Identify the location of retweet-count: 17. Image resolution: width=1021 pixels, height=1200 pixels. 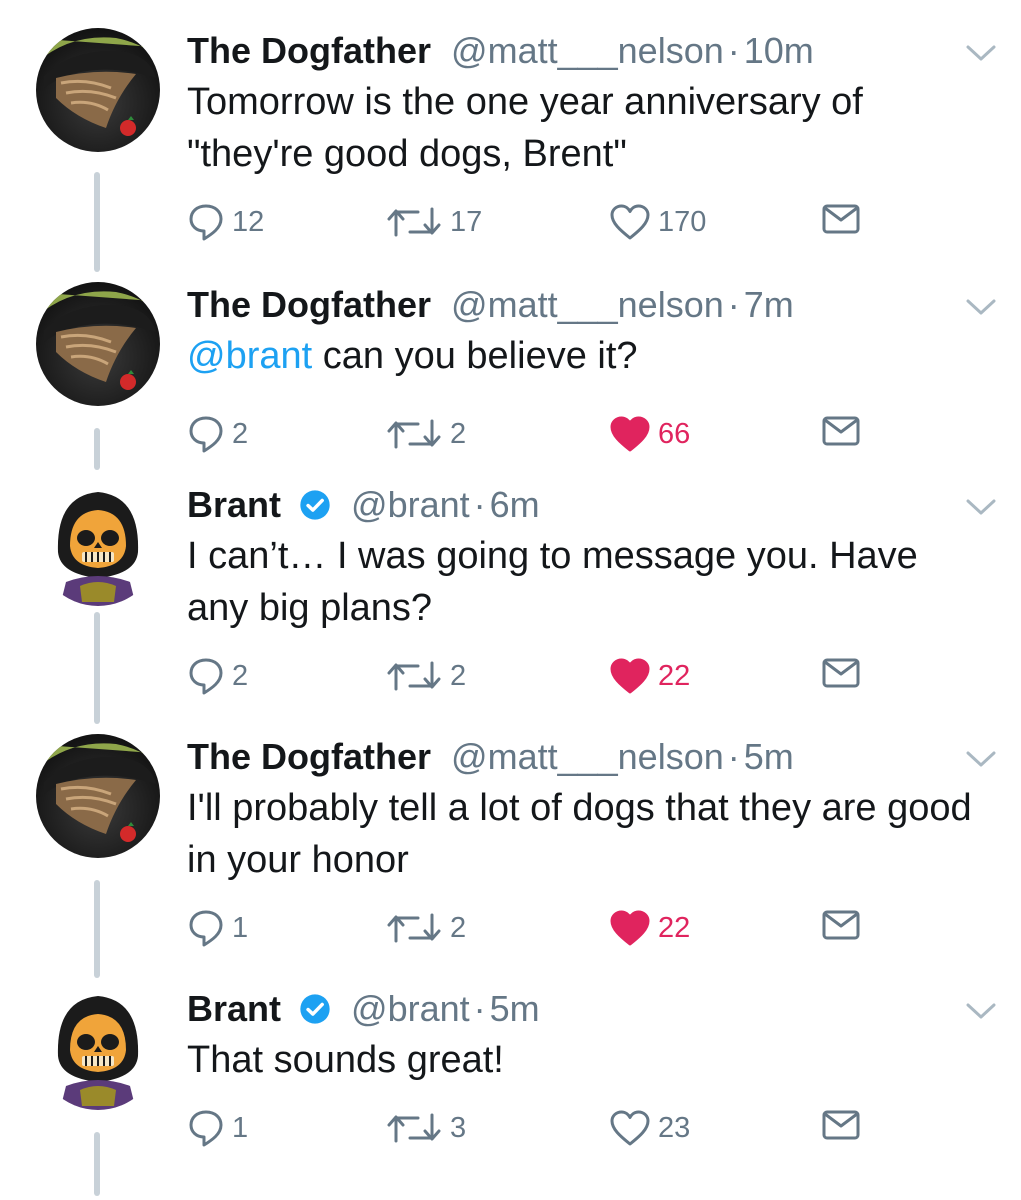
(466, 221).